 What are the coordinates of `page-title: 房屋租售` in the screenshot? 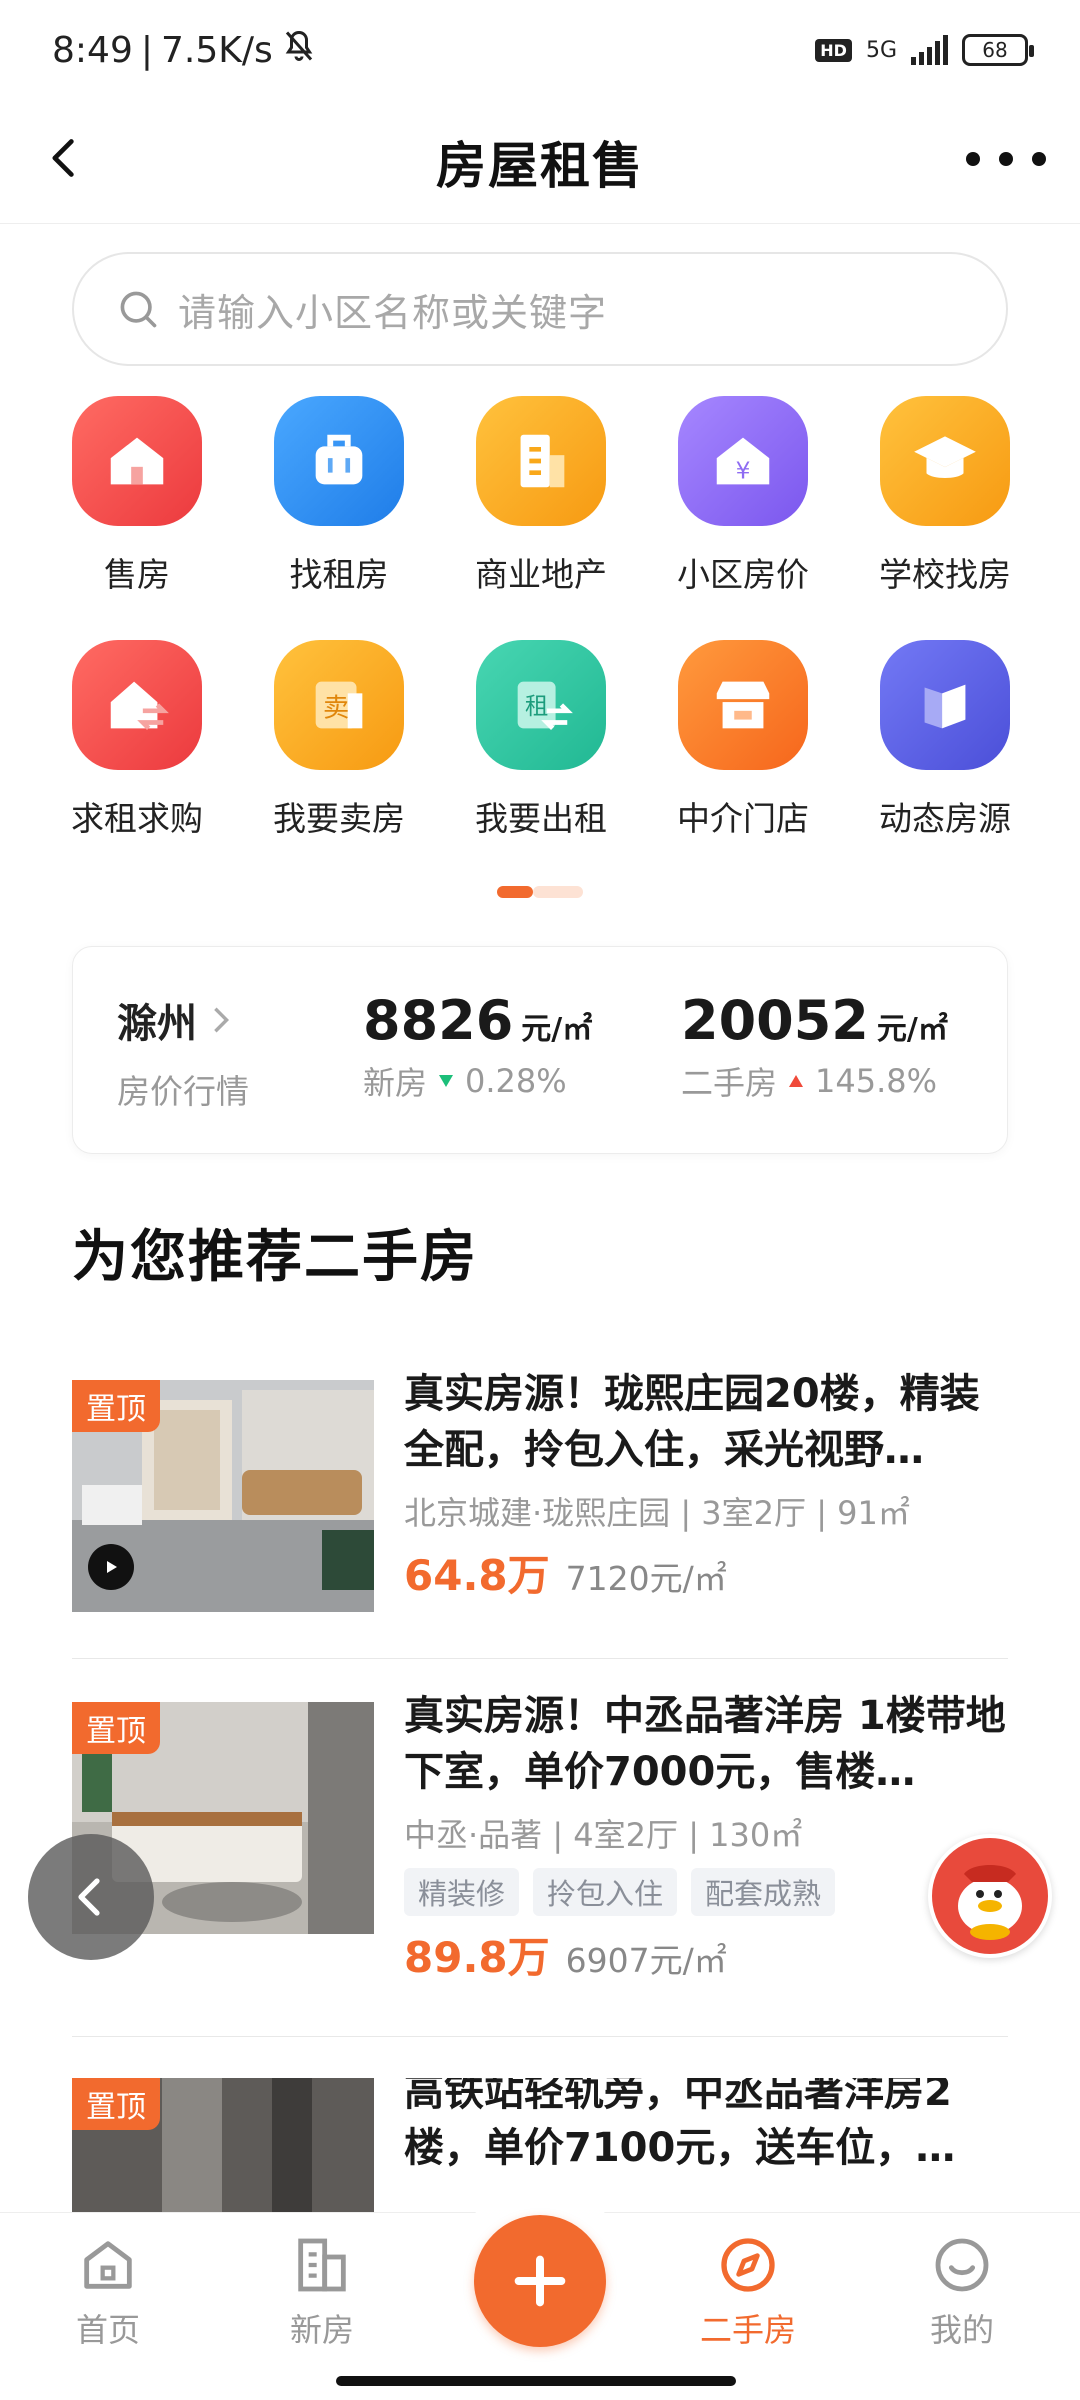 It's located at (540, 165).